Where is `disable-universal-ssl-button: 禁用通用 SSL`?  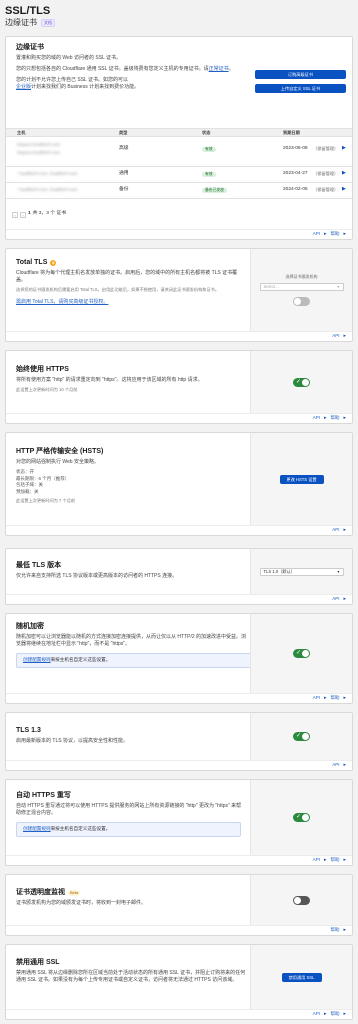 disable-universal-ssl-button: 禁用通用 SSL is located at coordinates (301, 977).